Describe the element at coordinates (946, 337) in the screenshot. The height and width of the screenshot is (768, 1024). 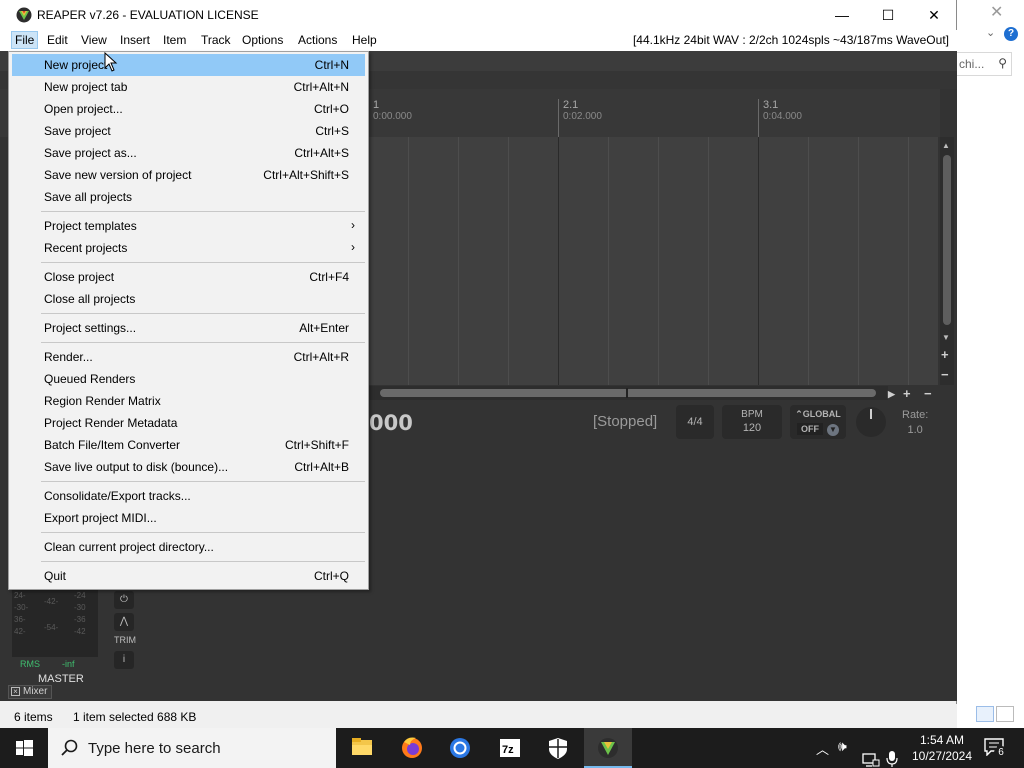
I see `scroll-down-icon: ▼` at that location.